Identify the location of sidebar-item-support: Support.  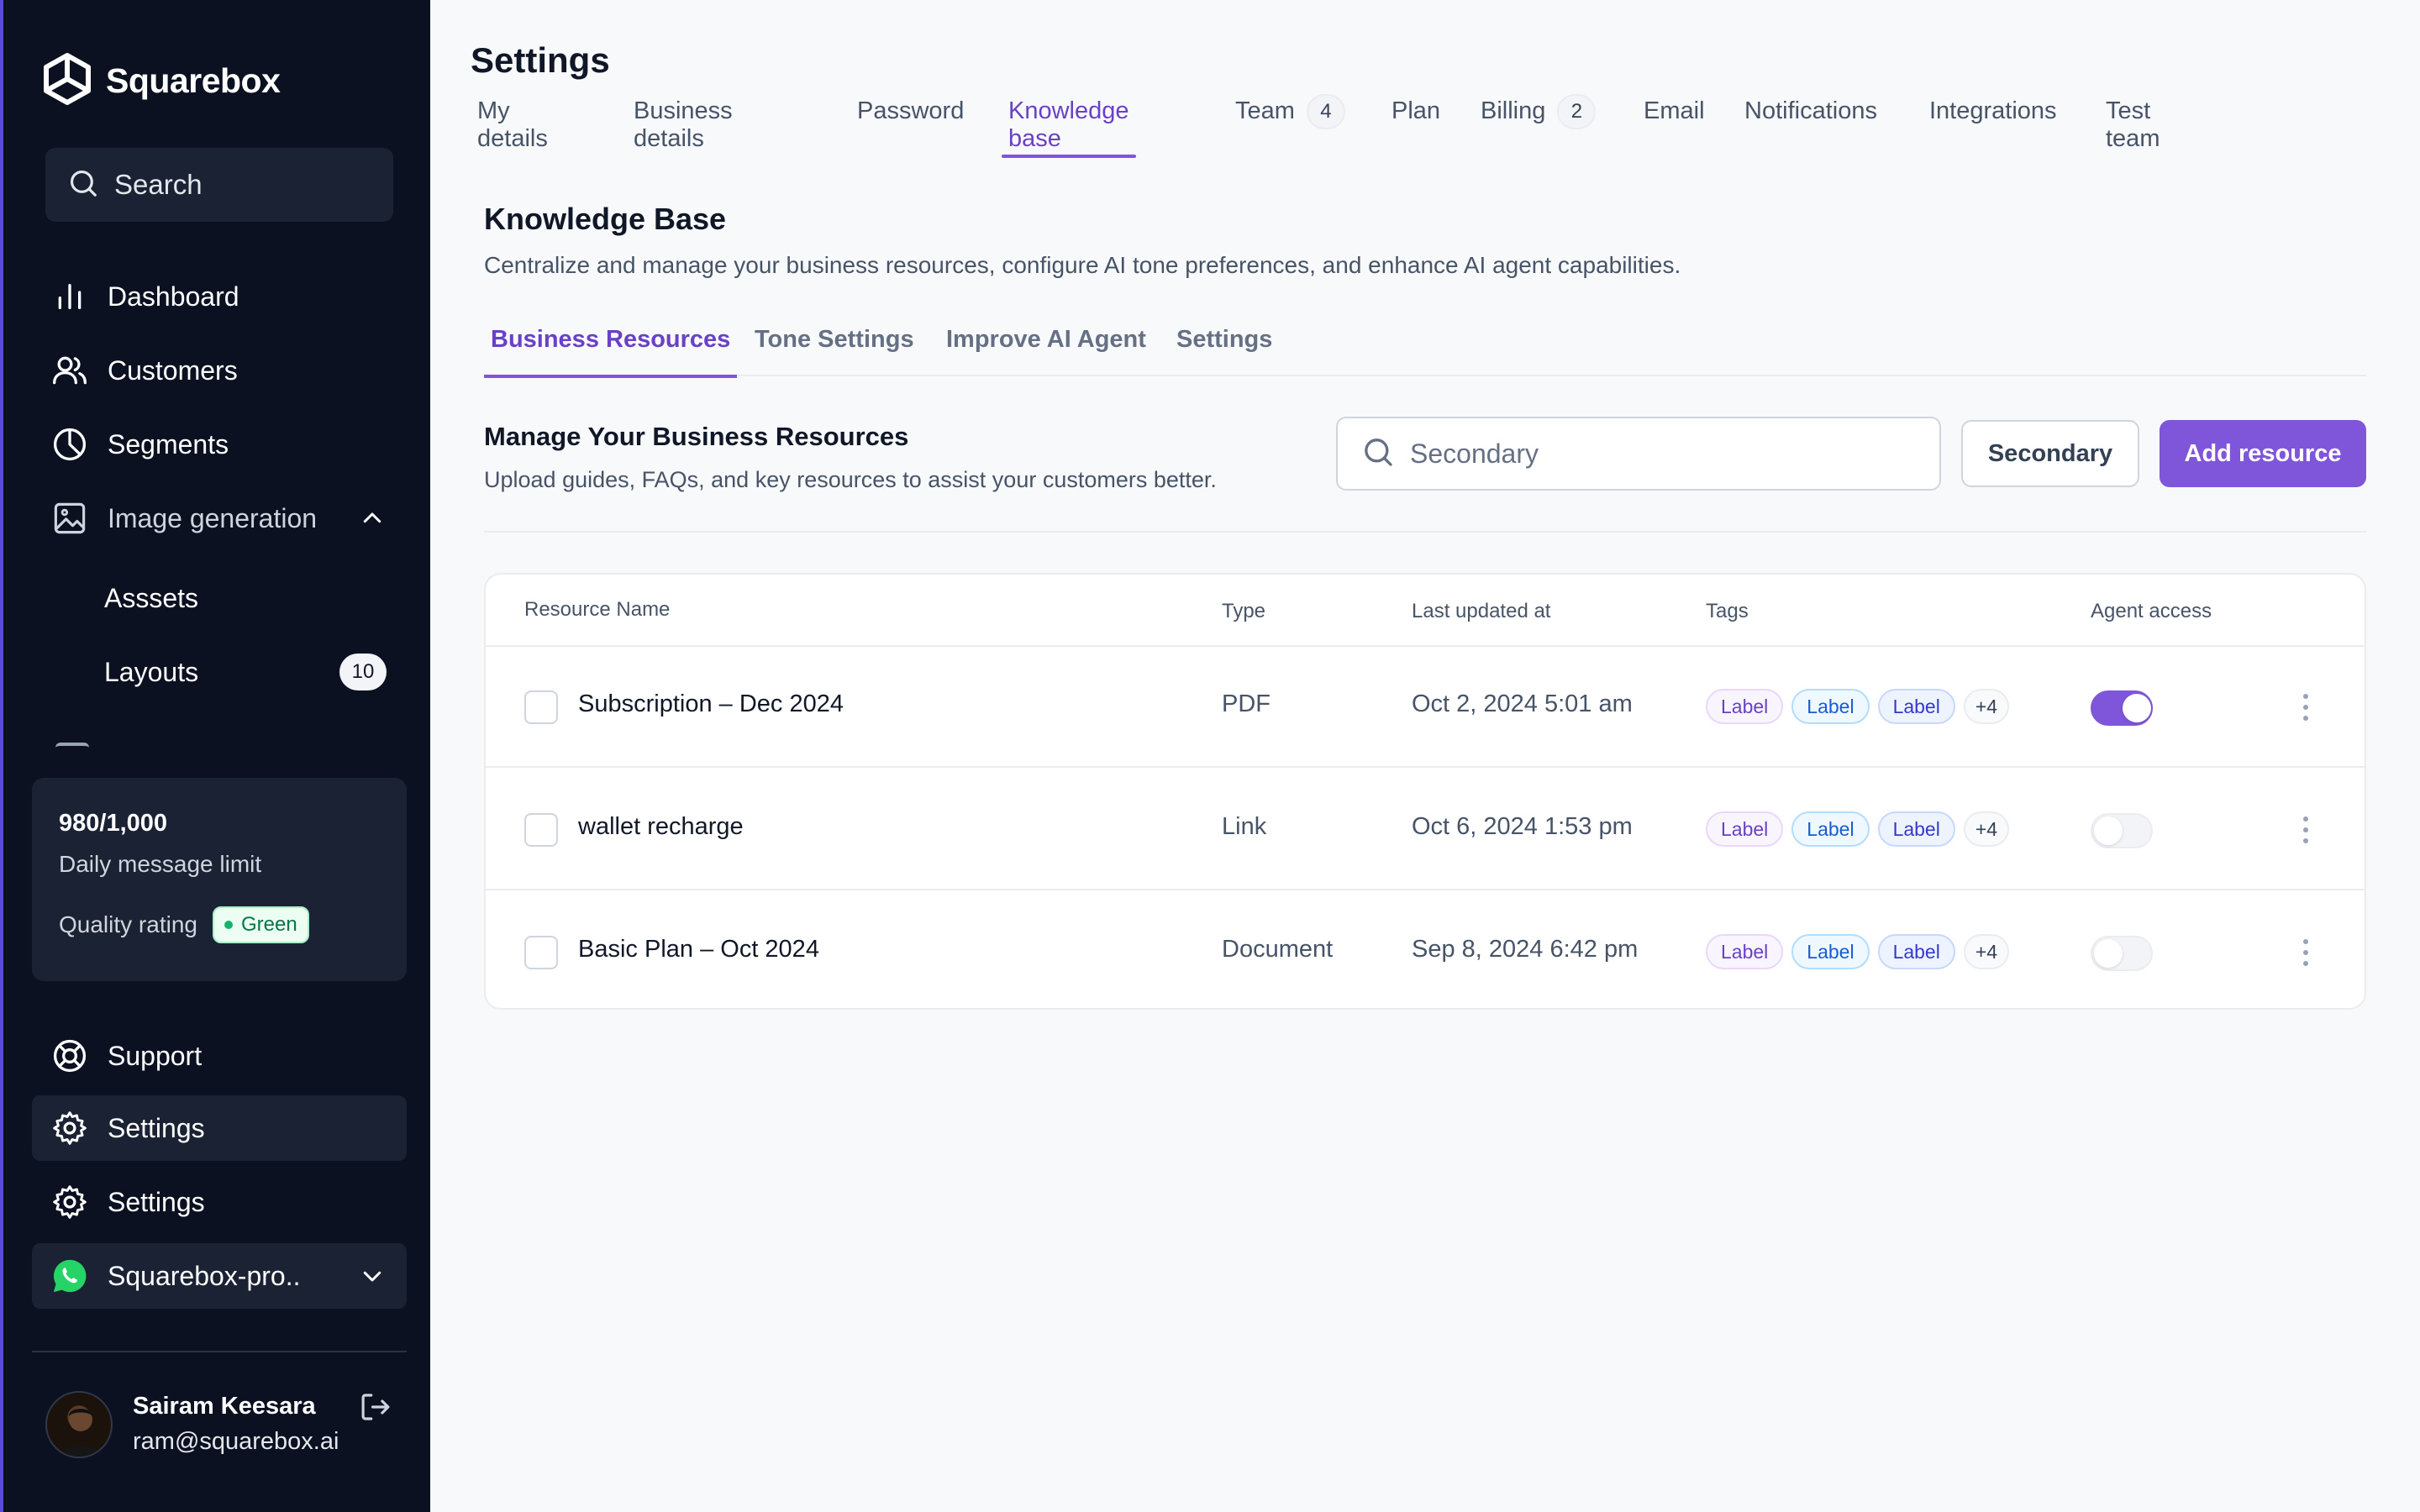
(219, 1056).